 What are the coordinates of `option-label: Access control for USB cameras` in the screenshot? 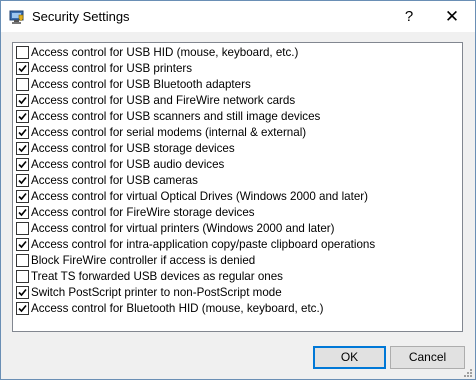 It's located at (114, 180).